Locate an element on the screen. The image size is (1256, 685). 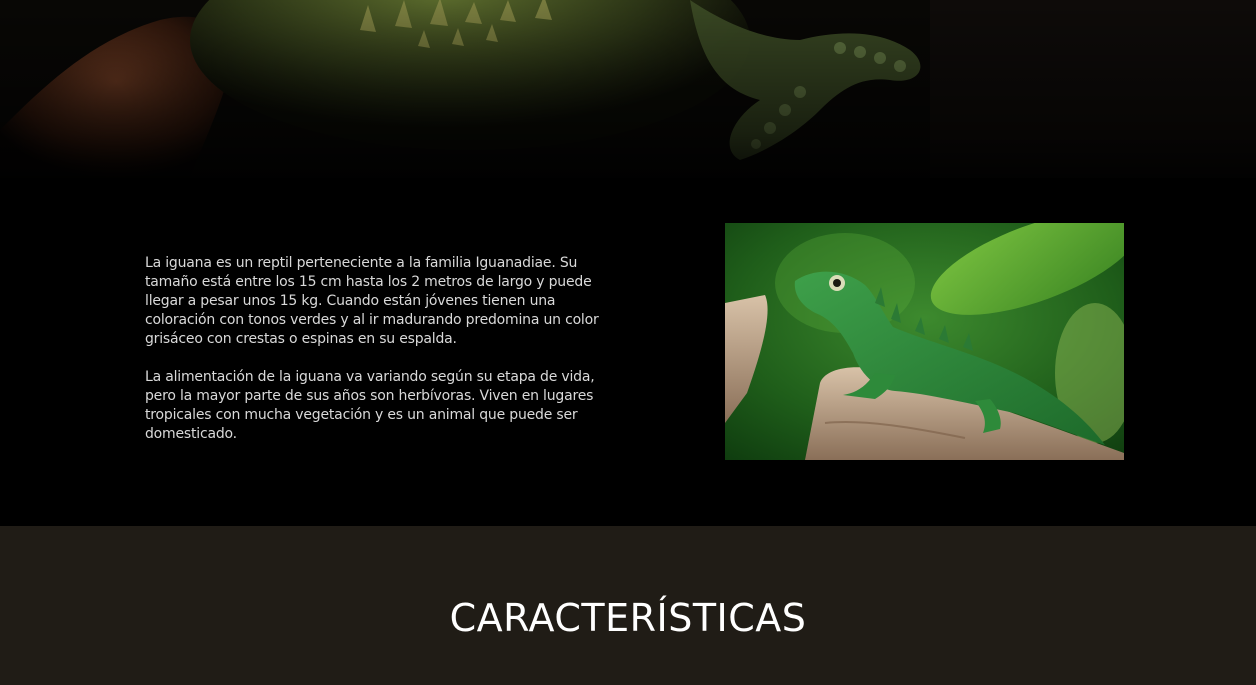
features-heading: CARACTERÍSTICAS is located at coordinates (628, 618).